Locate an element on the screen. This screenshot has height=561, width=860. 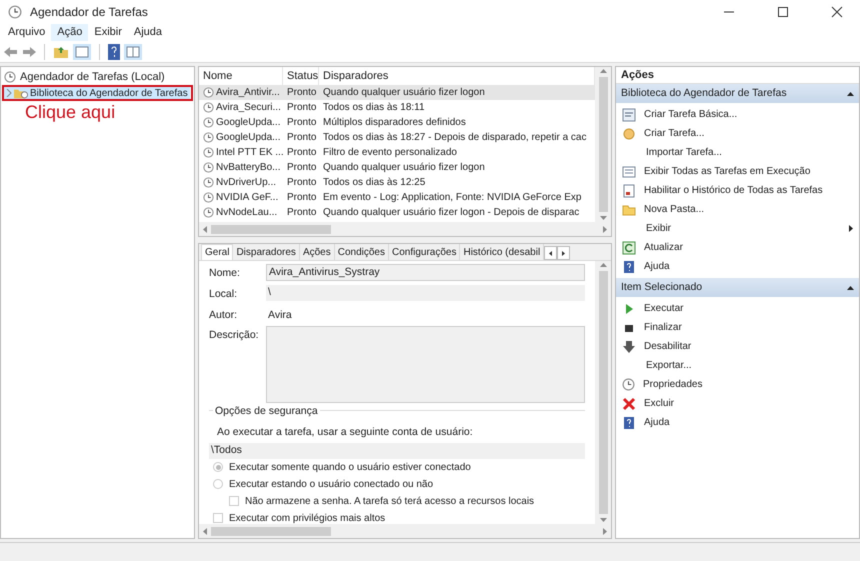
table-row: Avira_Antivir... Pronto Quando qualquer usuário fizer logon is located at coordinates (397, 92).